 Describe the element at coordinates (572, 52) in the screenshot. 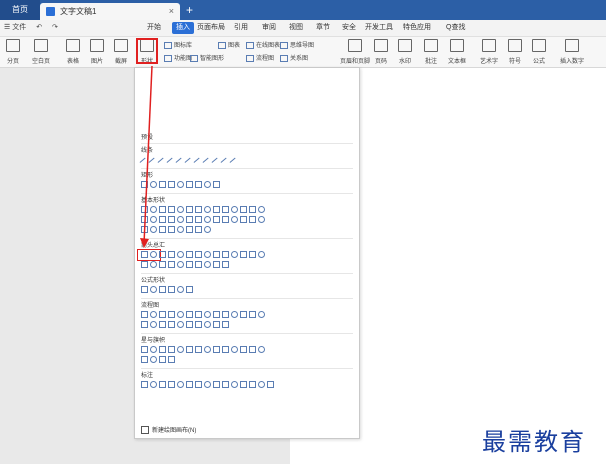

I see `ribbon-right-button-8: 插入数字` at that location.